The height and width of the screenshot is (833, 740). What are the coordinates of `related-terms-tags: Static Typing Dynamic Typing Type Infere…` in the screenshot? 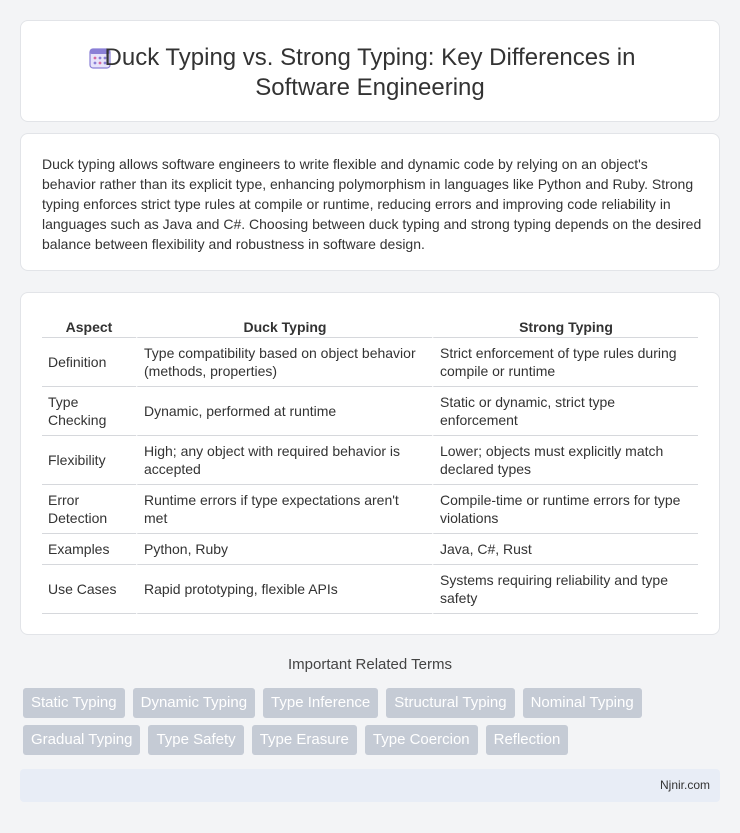 It's located at (373, 725).